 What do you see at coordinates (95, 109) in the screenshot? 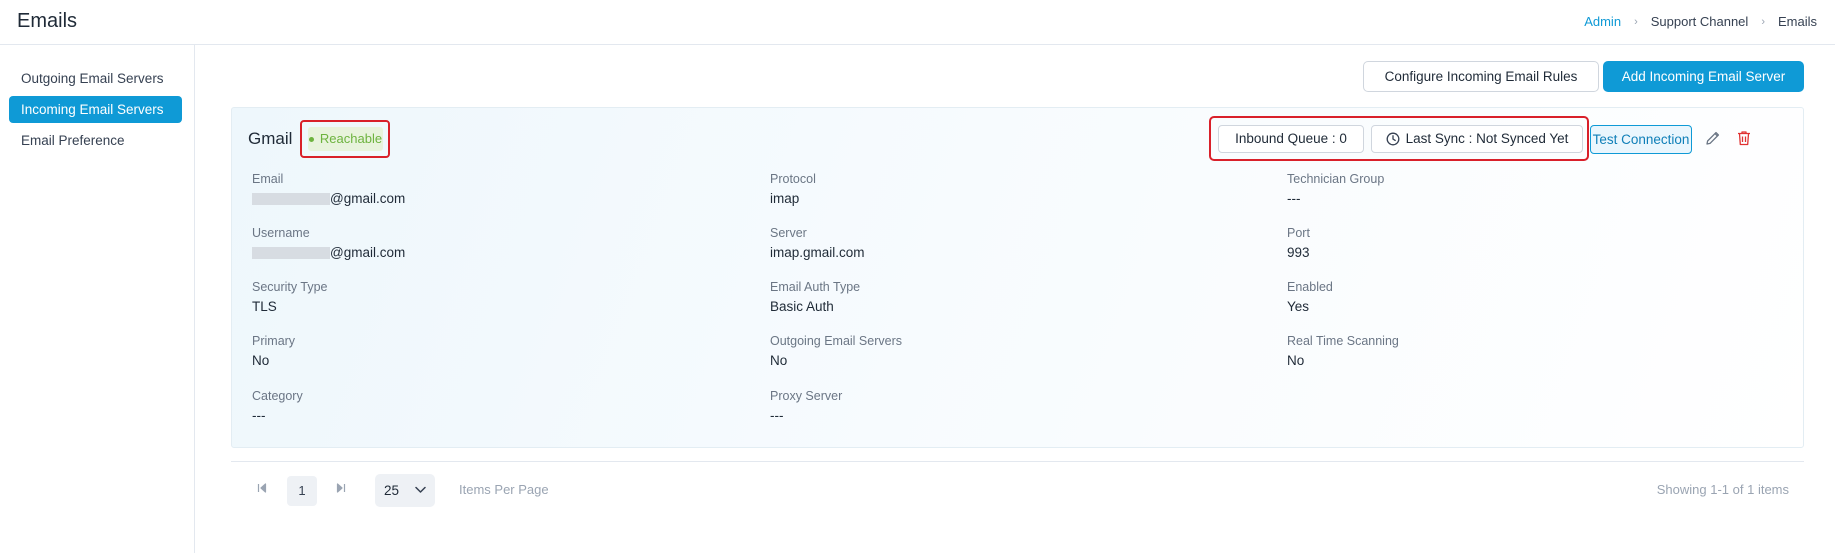
I see `sidebar-item-incoming-email-servers: Incoming Email Servers` at bounding box center [95, 109].